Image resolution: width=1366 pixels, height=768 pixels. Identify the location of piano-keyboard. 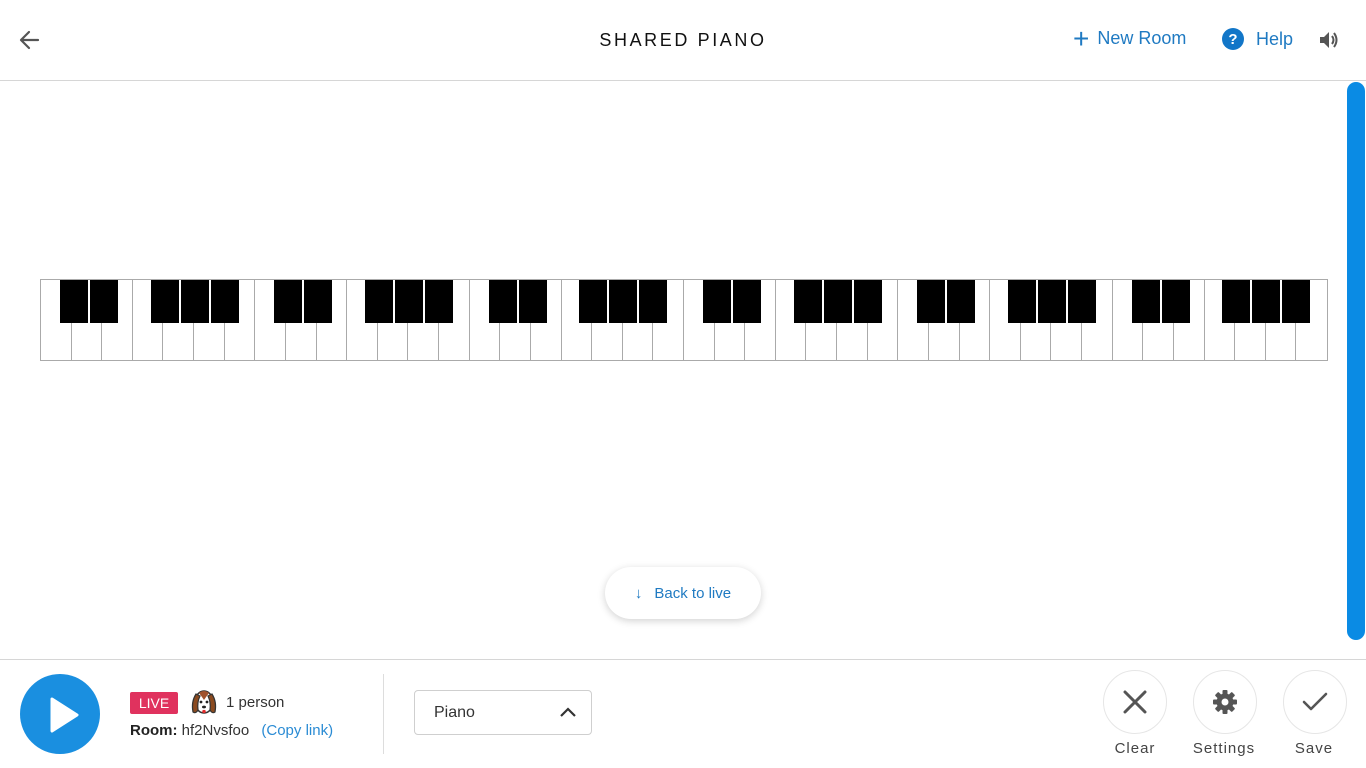
(684, 320).